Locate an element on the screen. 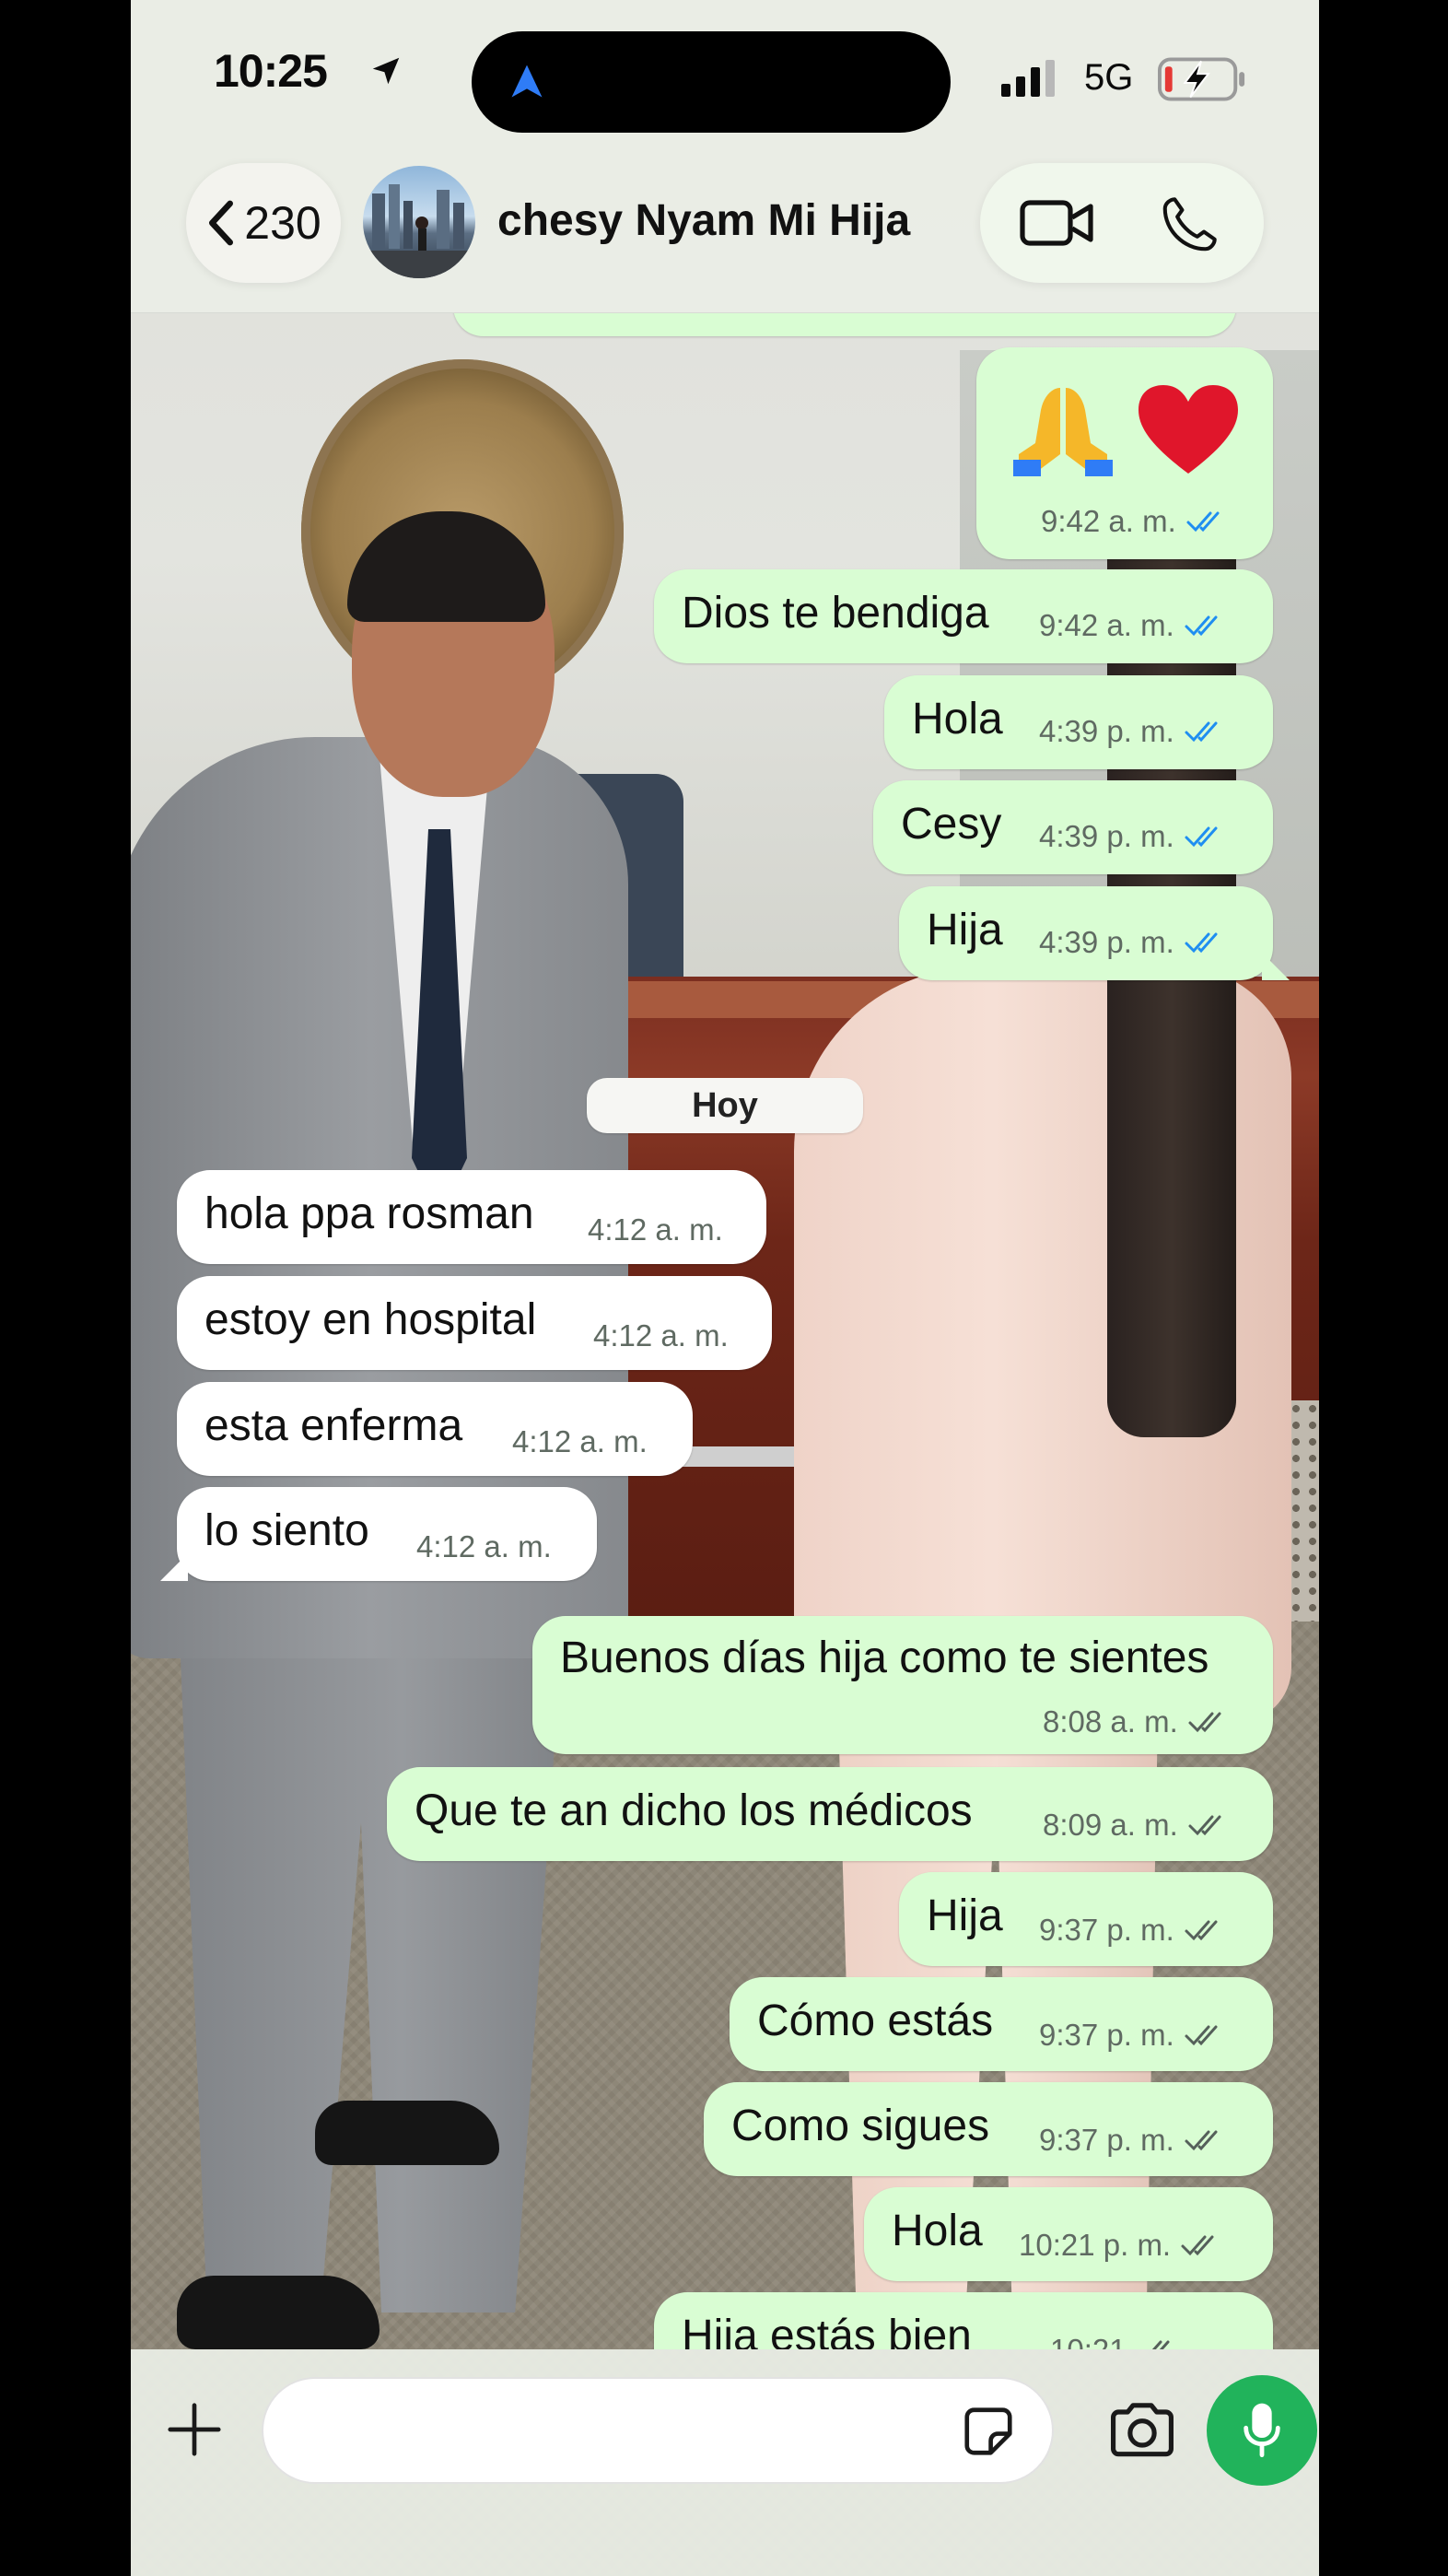 Image resolution: width=1448 pixels, height=2576 pixels. video-camera-icon is located at coordinates (1058, 223).